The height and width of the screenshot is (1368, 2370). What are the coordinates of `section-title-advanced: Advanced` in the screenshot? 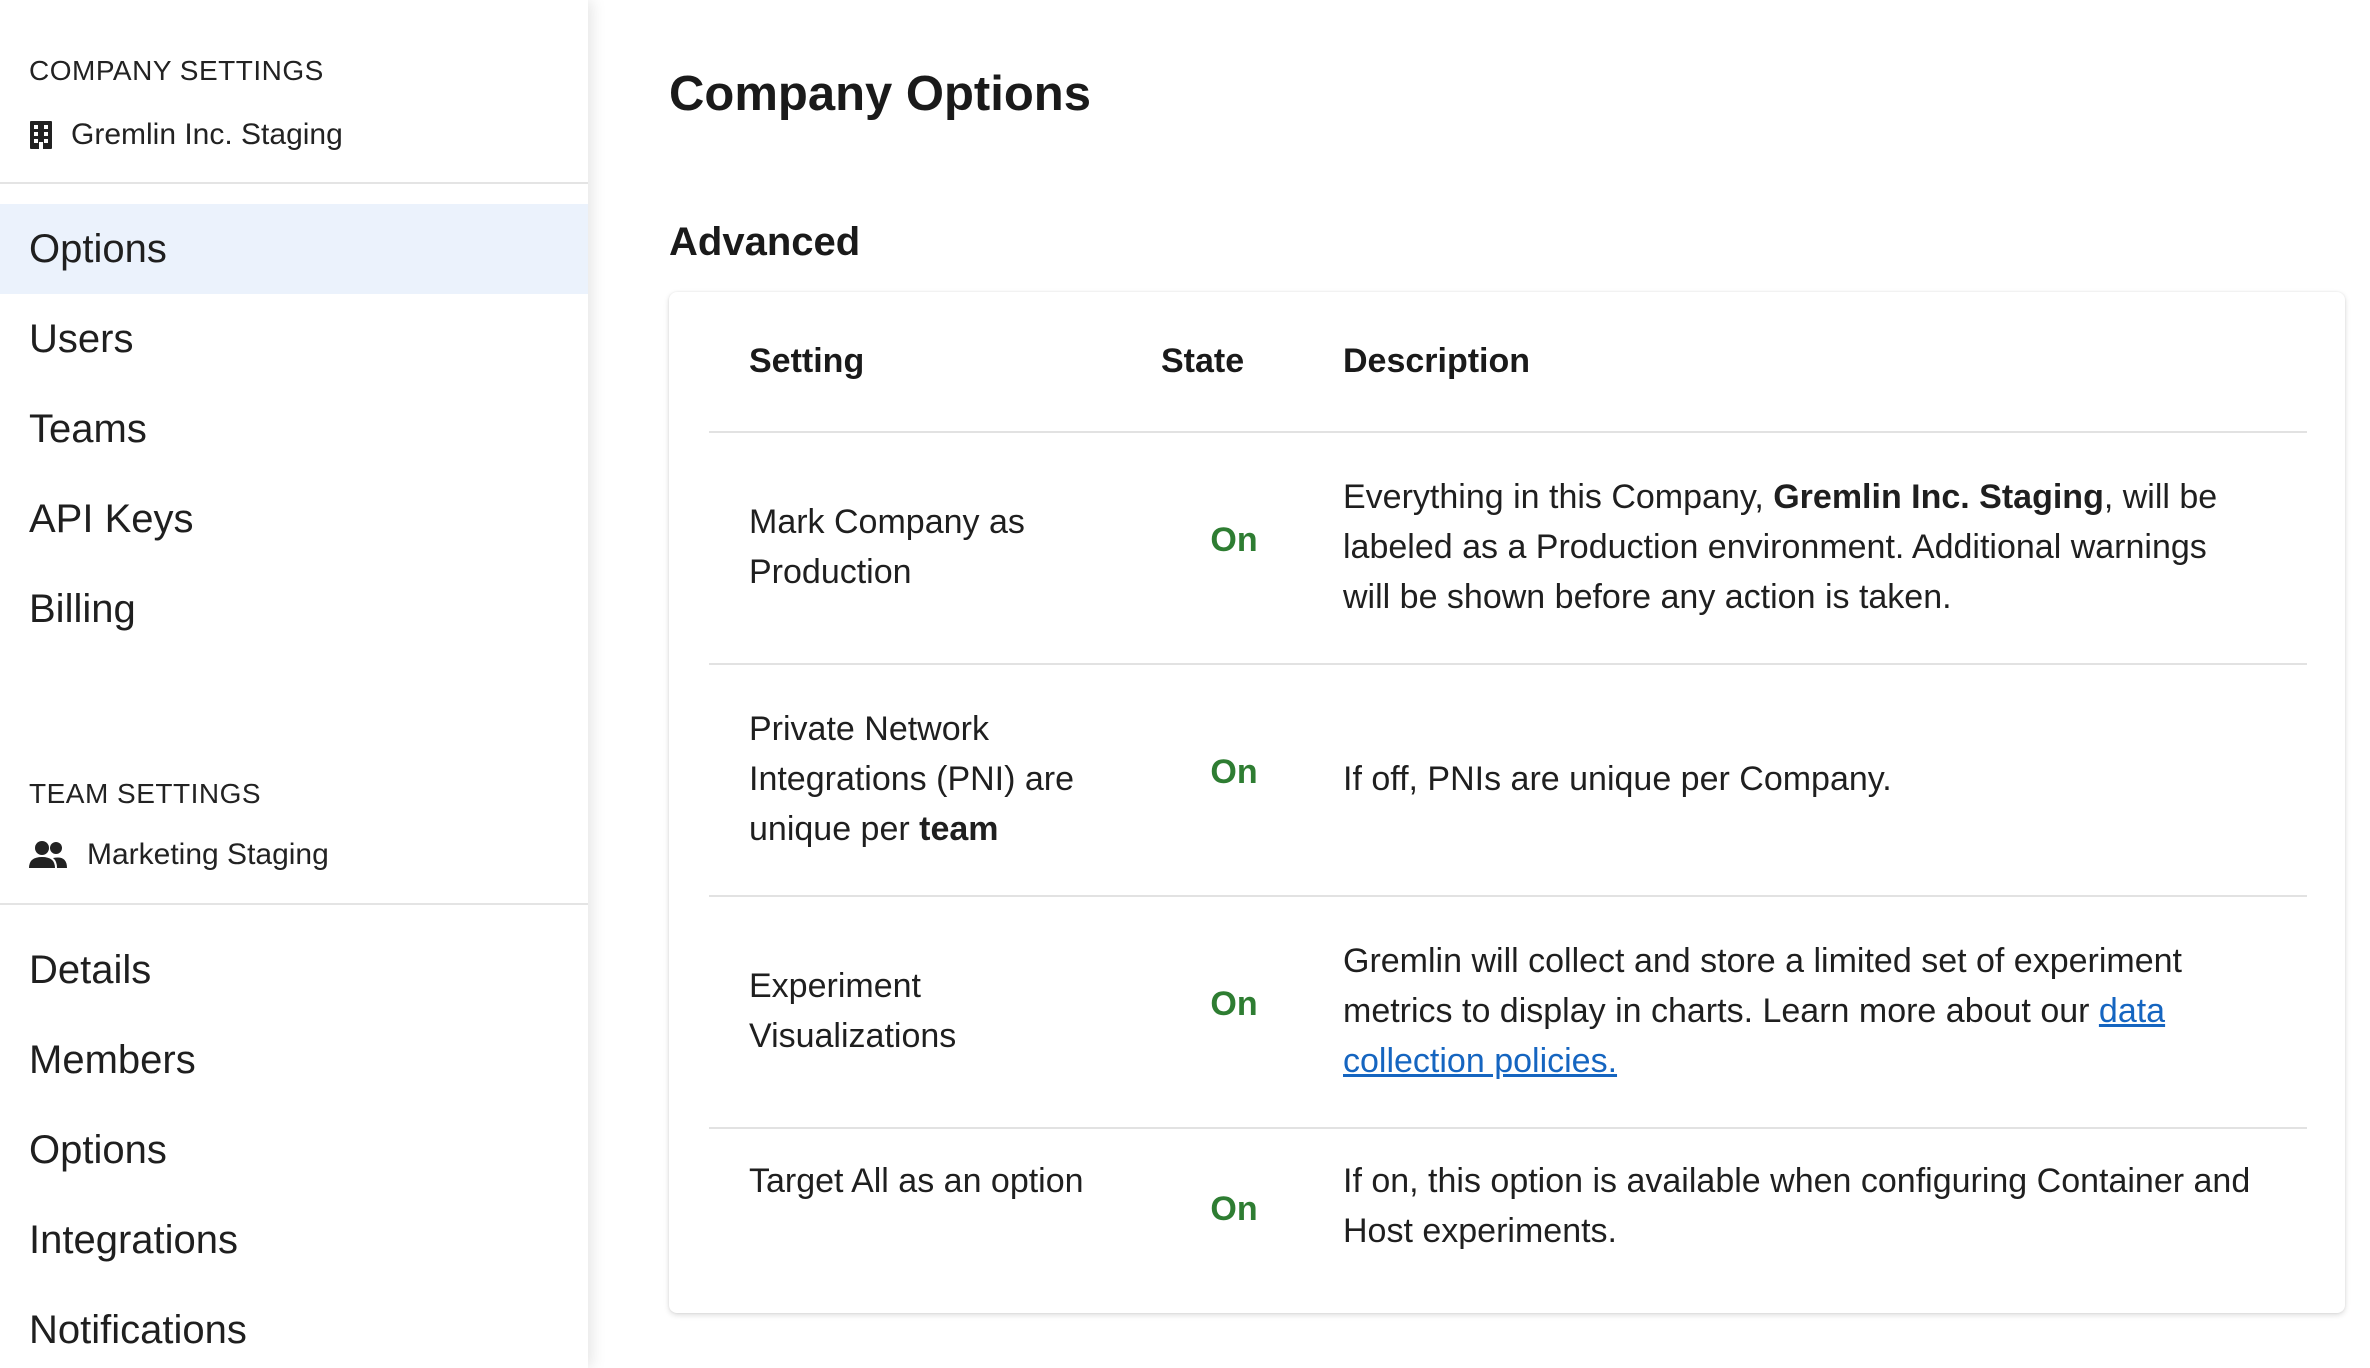 It's located at (765, 242).